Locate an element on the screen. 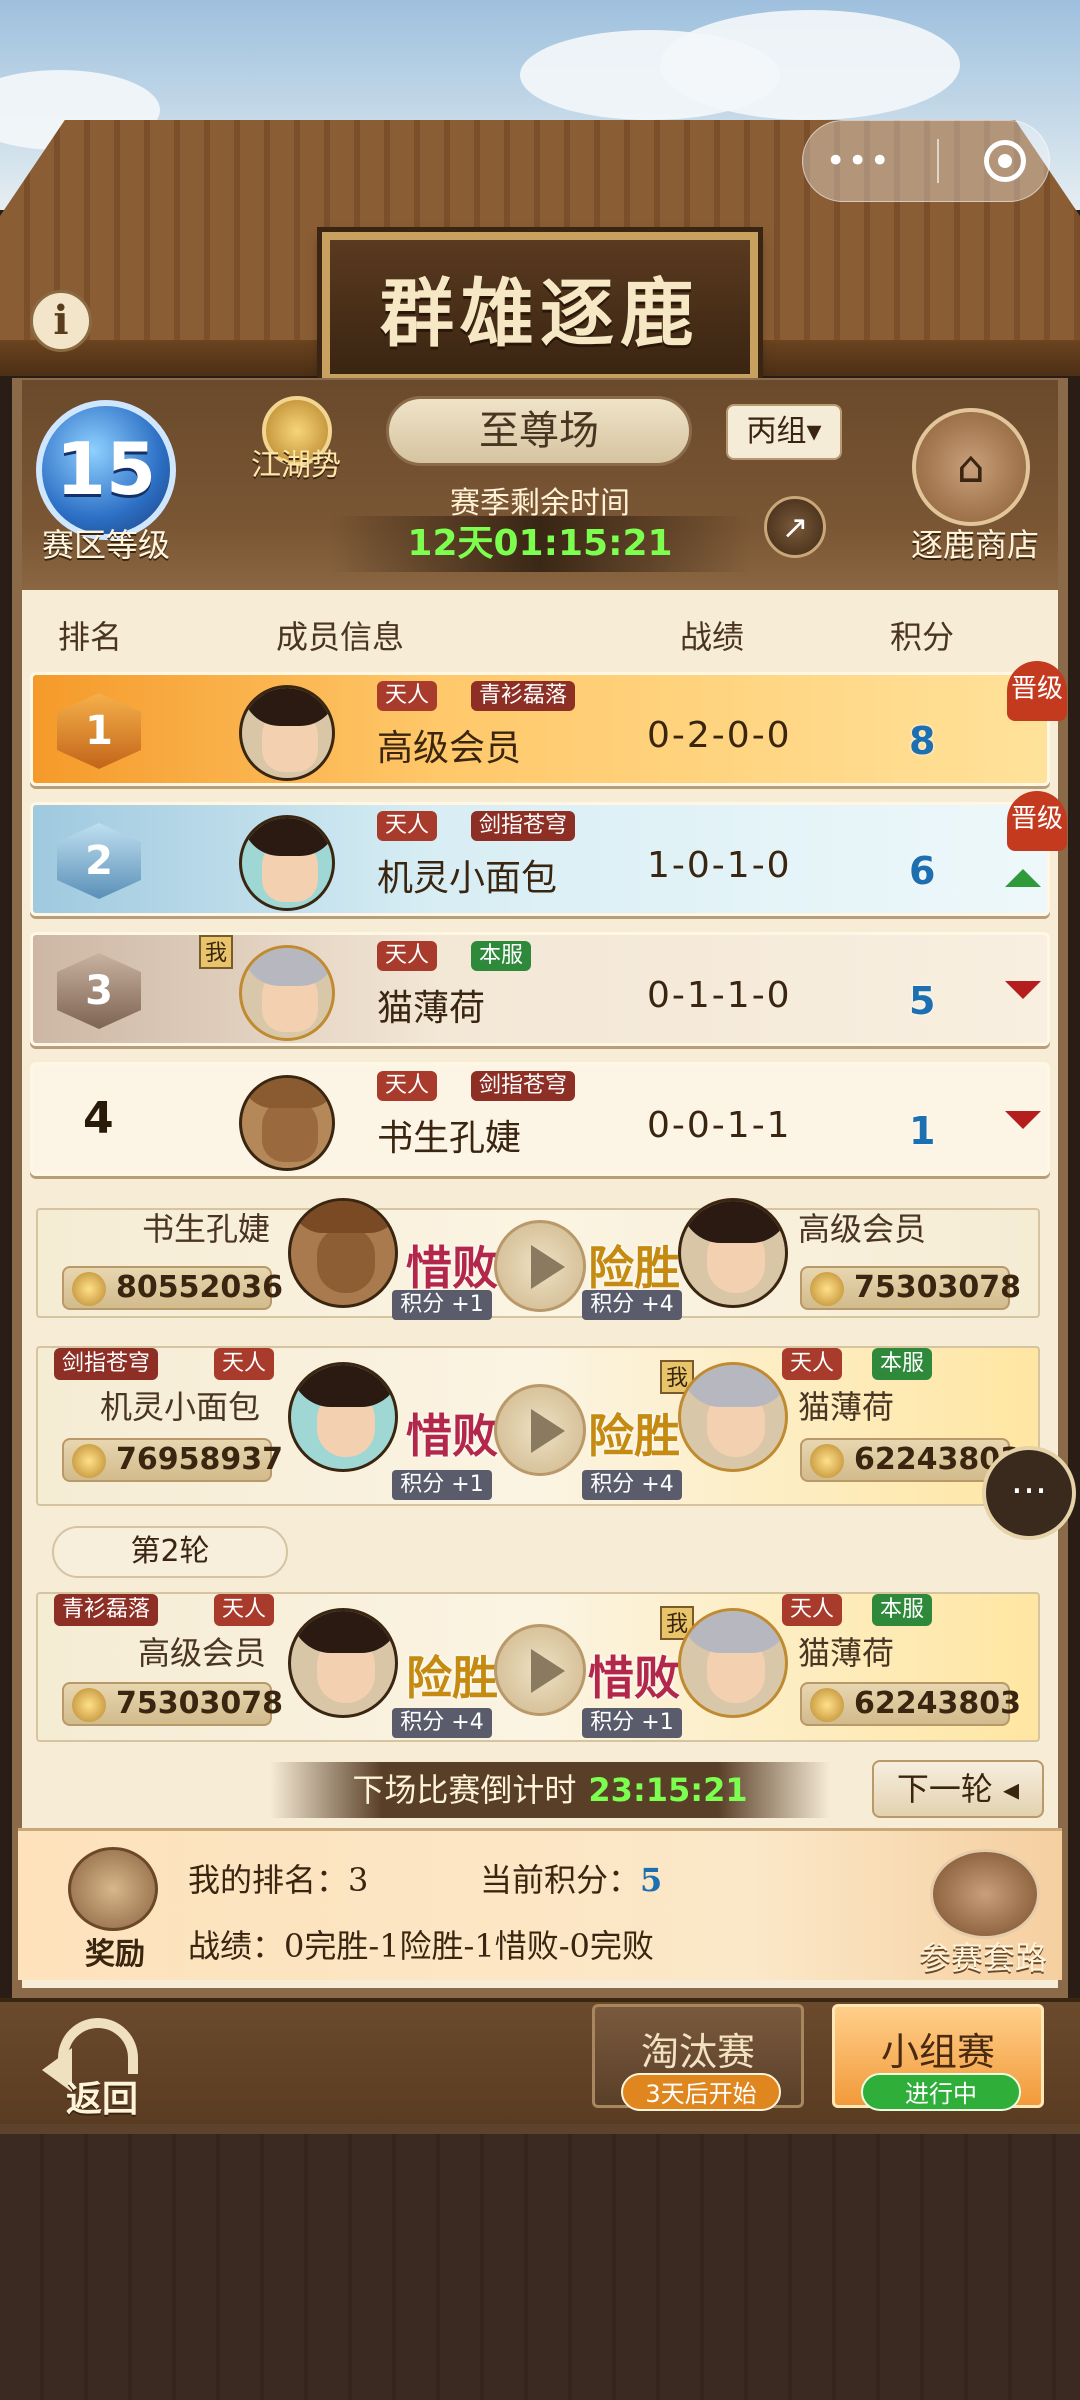 This screenshot has width=1080, height=2400. tab-knockout-status: 3天后开始 is located at coordinates (701, 2092).